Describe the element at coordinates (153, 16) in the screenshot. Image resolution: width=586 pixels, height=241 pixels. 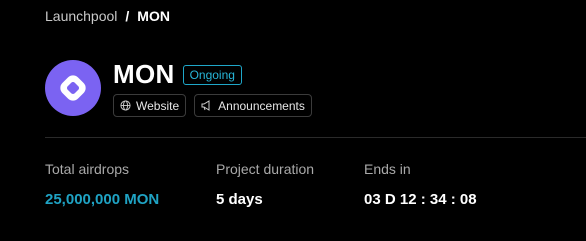
I see `breadcrumb-current: MON` at that location.